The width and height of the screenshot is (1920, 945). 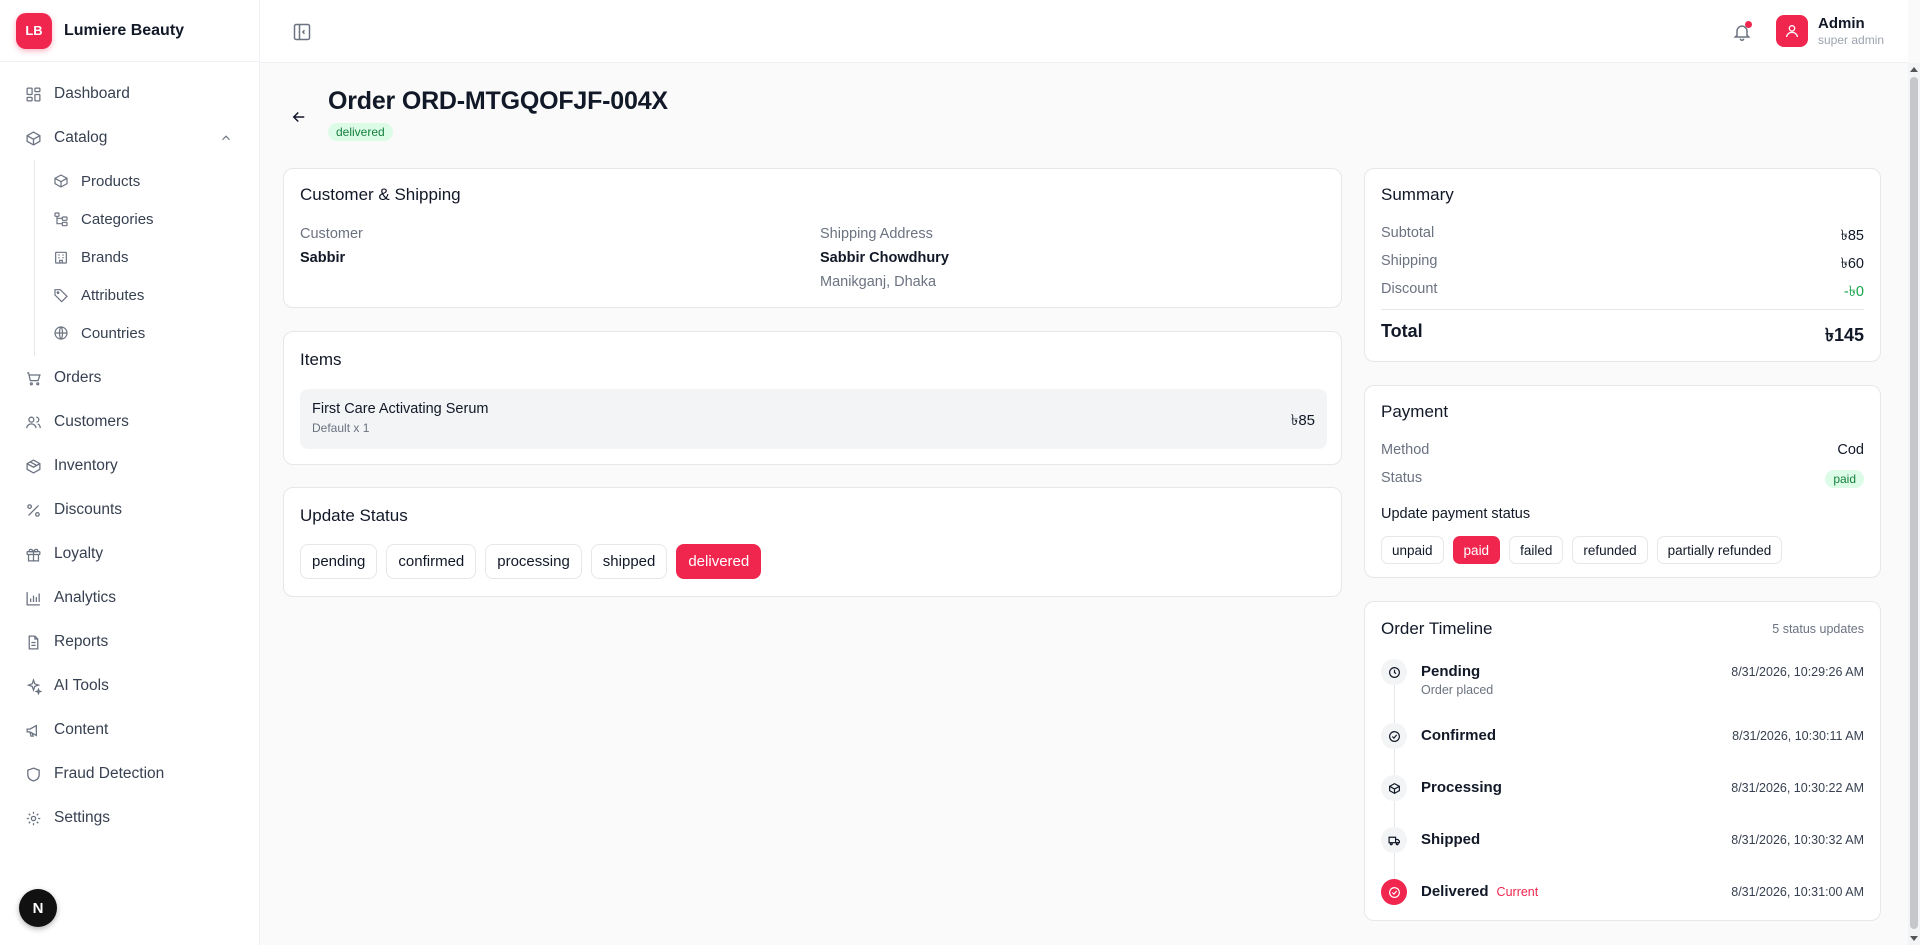 What do you see at coordinates (38, 908) in the screenshot?
I see `dev-tools-badge: N` at bounding box center [38, 908].